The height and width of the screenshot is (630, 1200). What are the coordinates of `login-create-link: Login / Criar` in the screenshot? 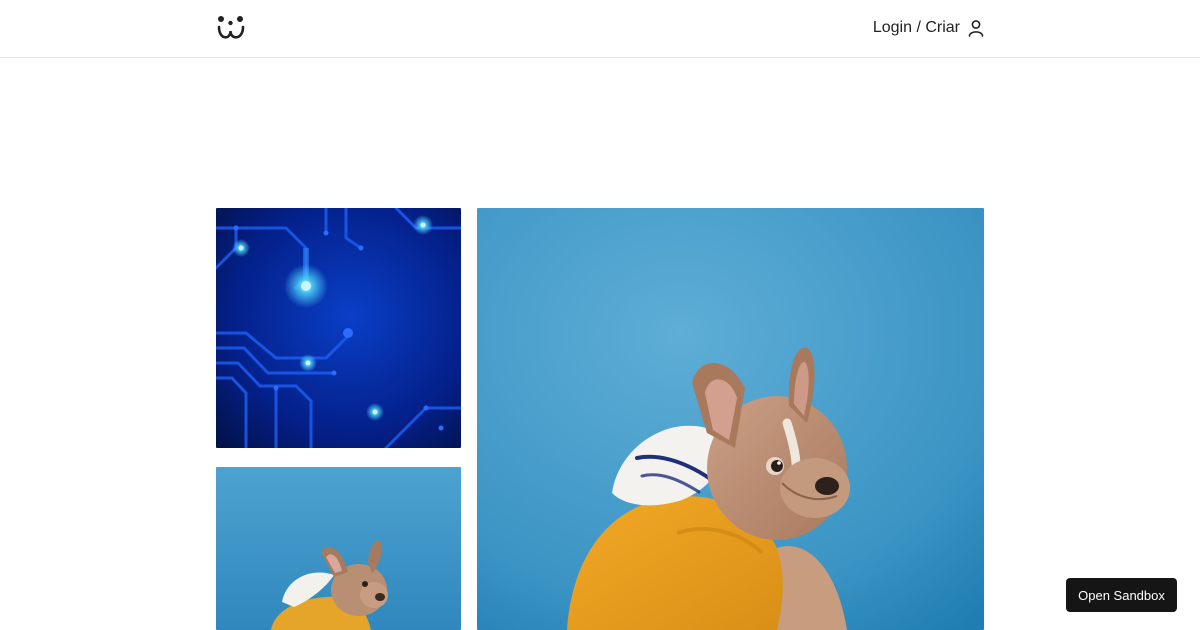 It's located at (929, 28).